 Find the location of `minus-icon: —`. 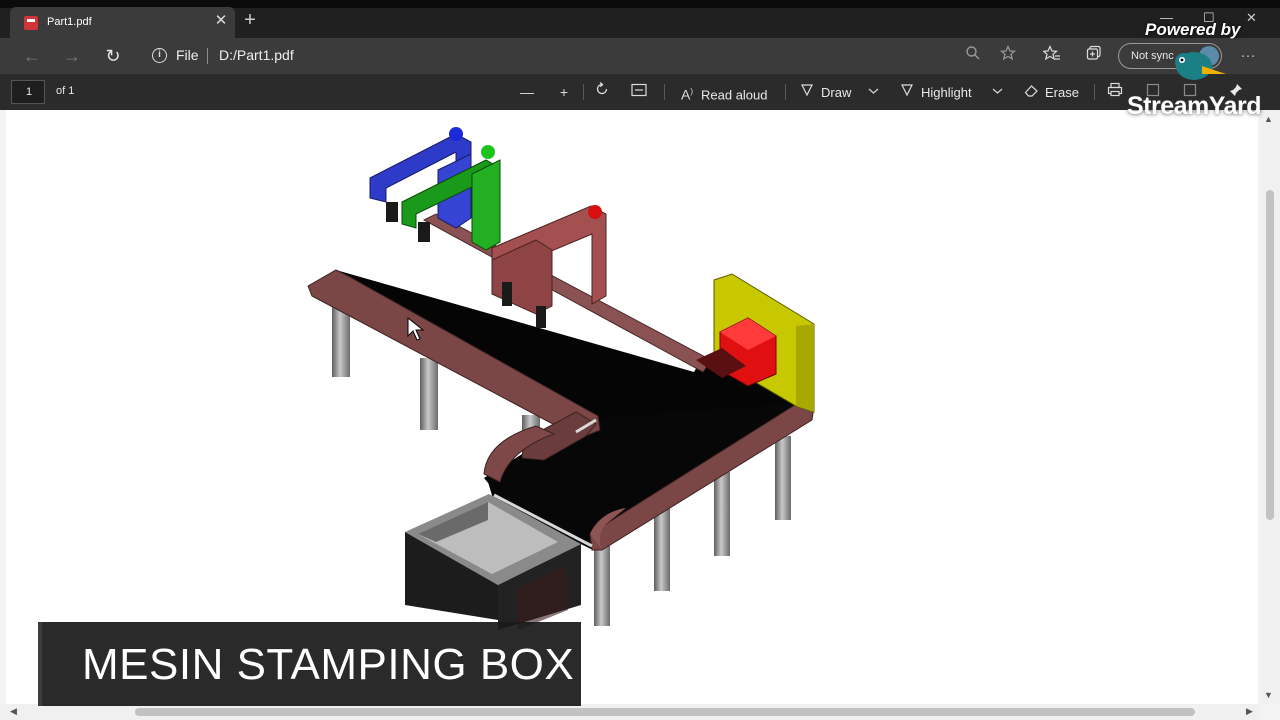

minus-icon: — is located at coordinates (527, 92).